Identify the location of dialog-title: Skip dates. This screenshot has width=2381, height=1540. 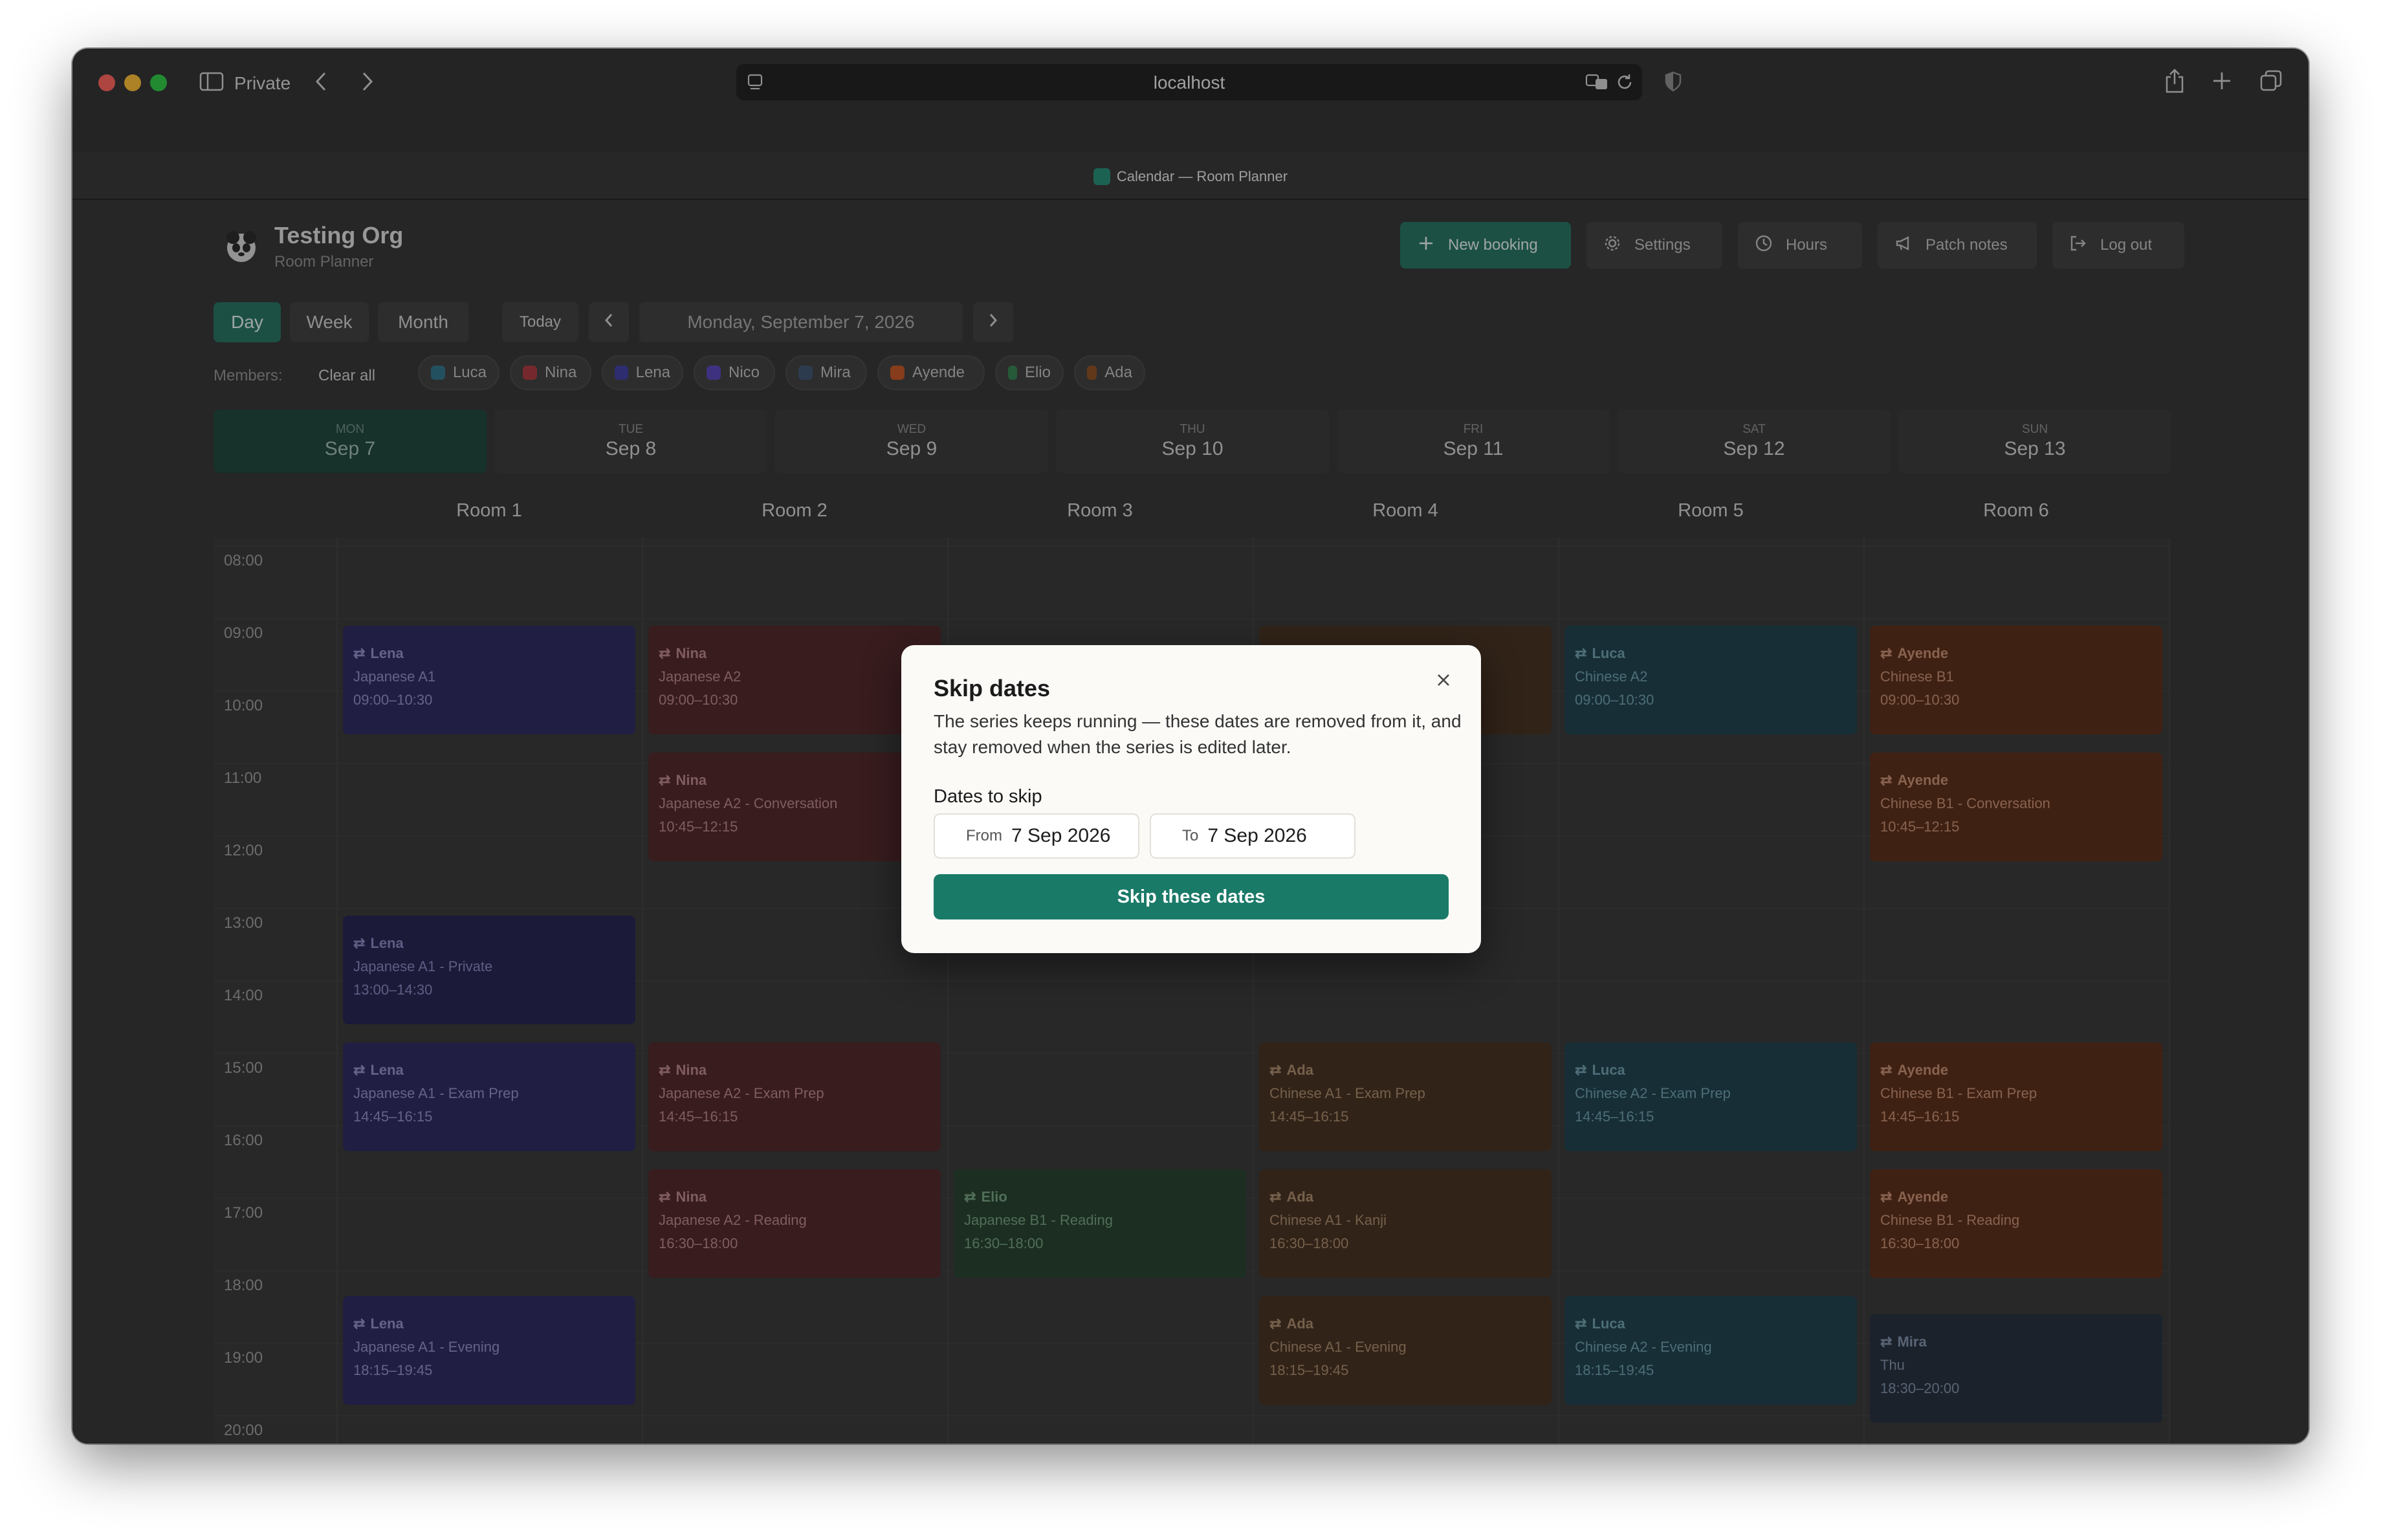
(992, 688).